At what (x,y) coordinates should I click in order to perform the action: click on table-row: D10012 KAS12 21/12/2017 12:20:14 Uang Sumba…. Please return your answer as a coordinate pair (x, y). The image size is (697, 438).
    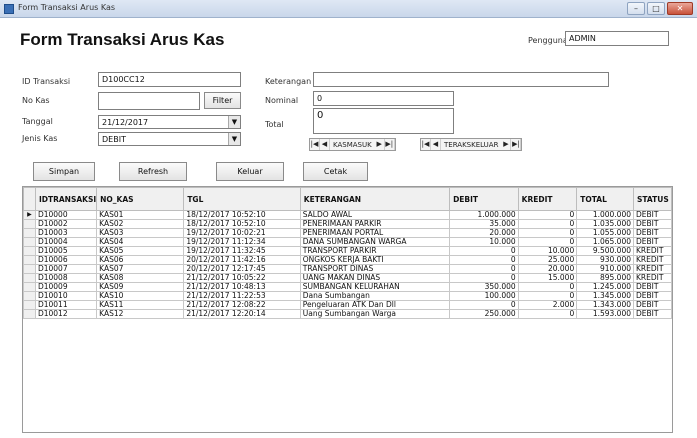
    Looking at the image, I should click on (347, 314).